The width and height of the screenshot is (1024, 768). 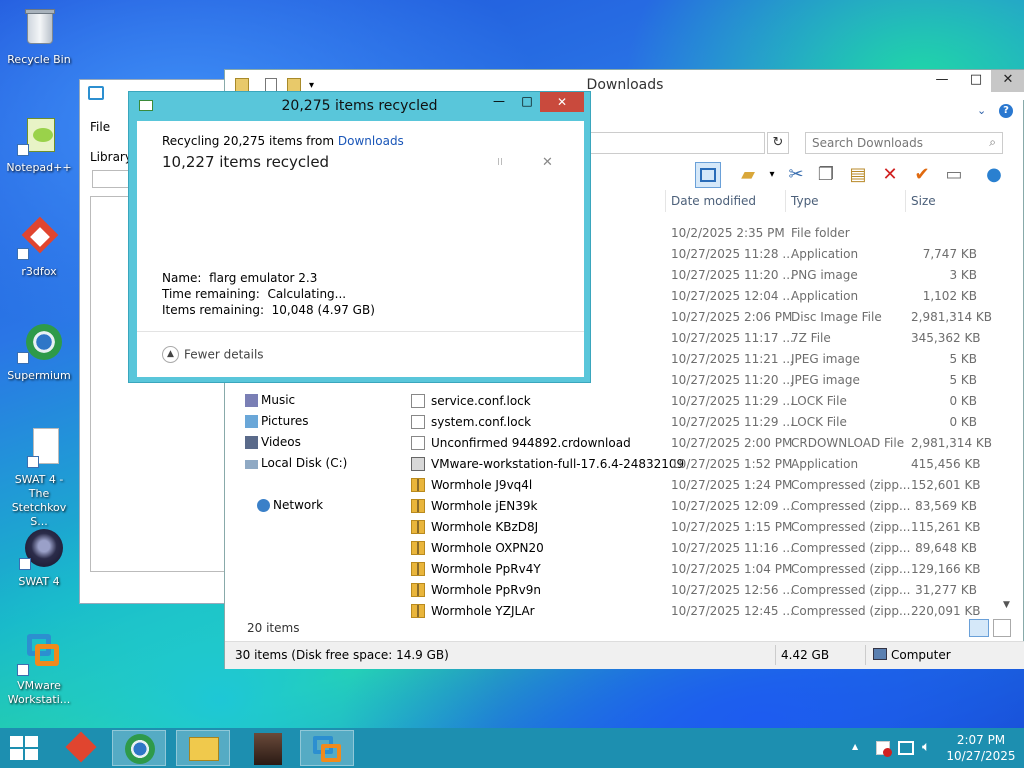 What do you see at coordinates (981, 110) in the screenshot?
I see `ribbon-expand-icon: ⌄` at bounding box center [981, 110].